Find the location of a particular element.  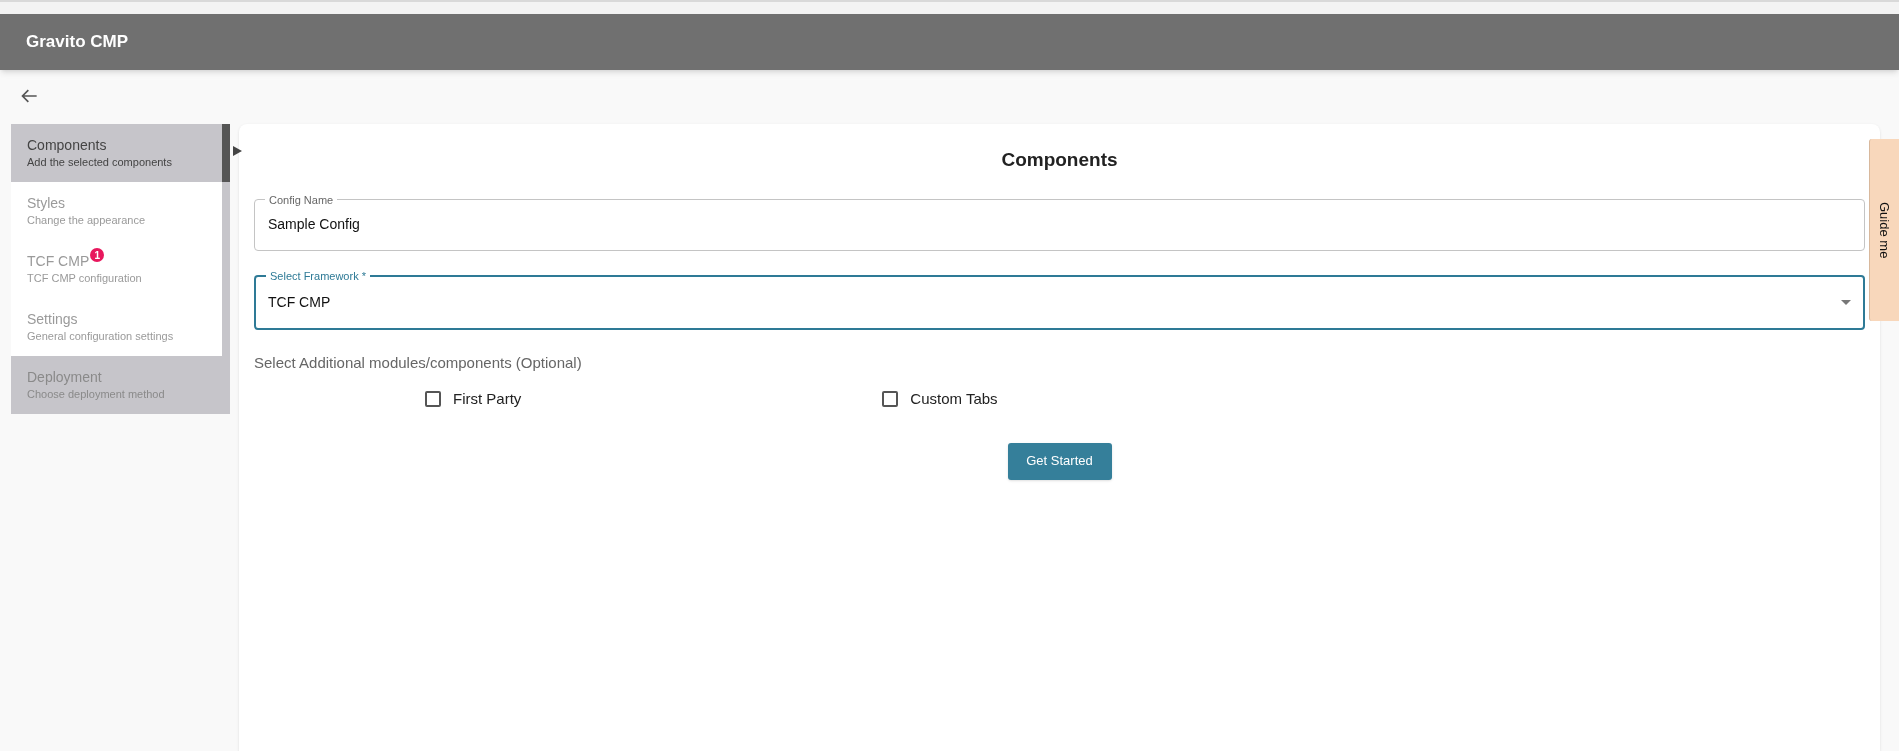

step-subtitle: TCF CMP configuration is located at coordinates (85, 278).